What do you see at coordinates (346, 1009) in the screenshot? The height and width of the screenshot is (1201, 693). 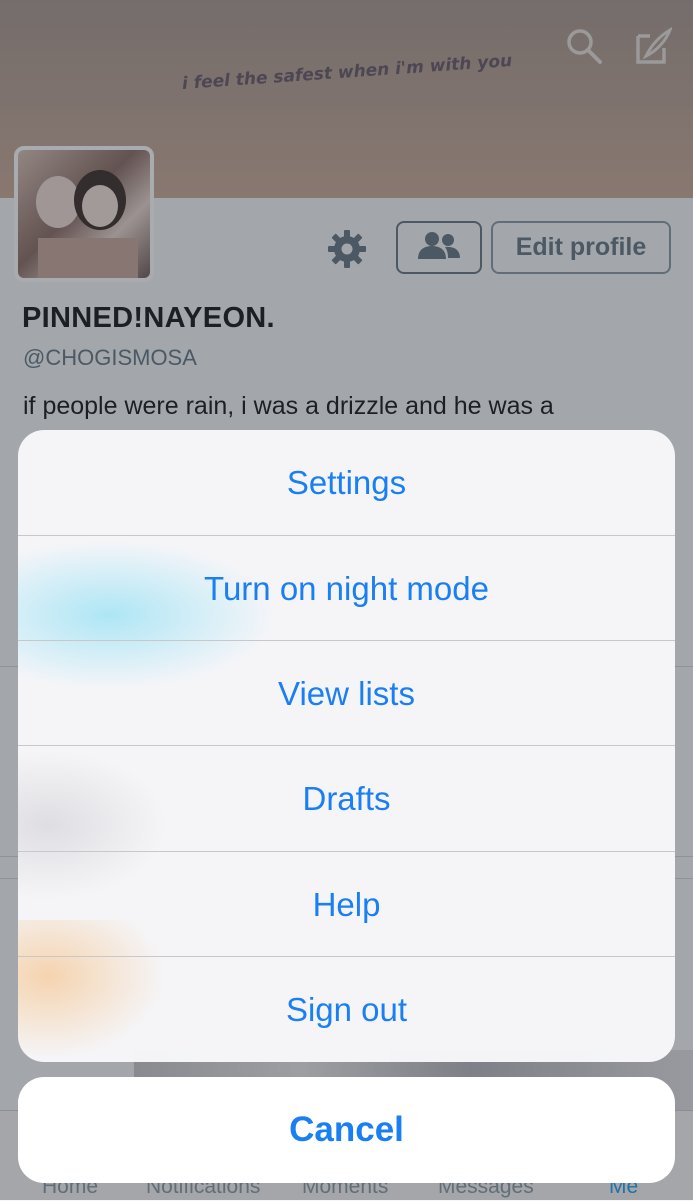 I see `sign-out-option: Sign out` at bounding box center [346, 1009].